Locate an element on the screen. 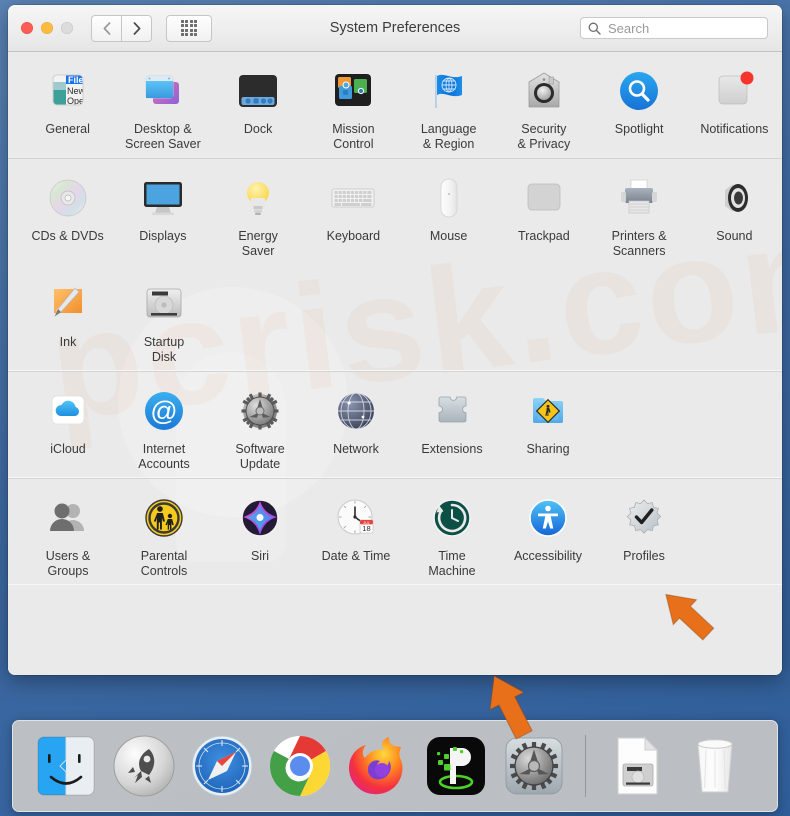 This screenshot has height=816, width=790. pref-label: Sound is located at coordinates (734, 236).